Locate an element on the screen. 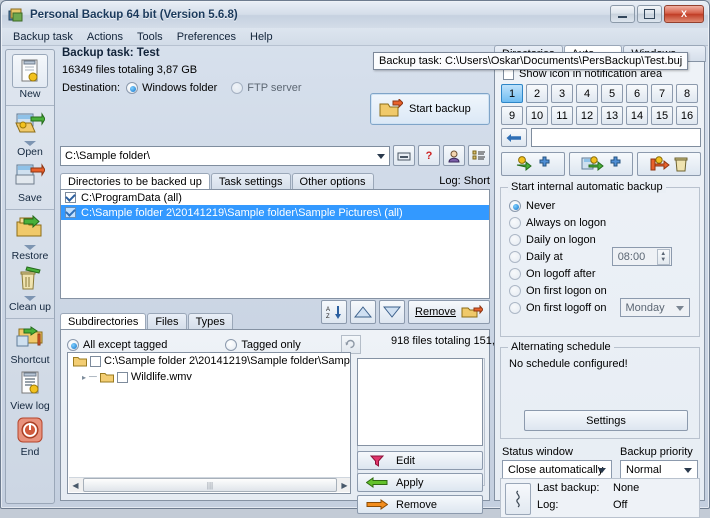  delete-task-button is located at coordinates (669, 164).